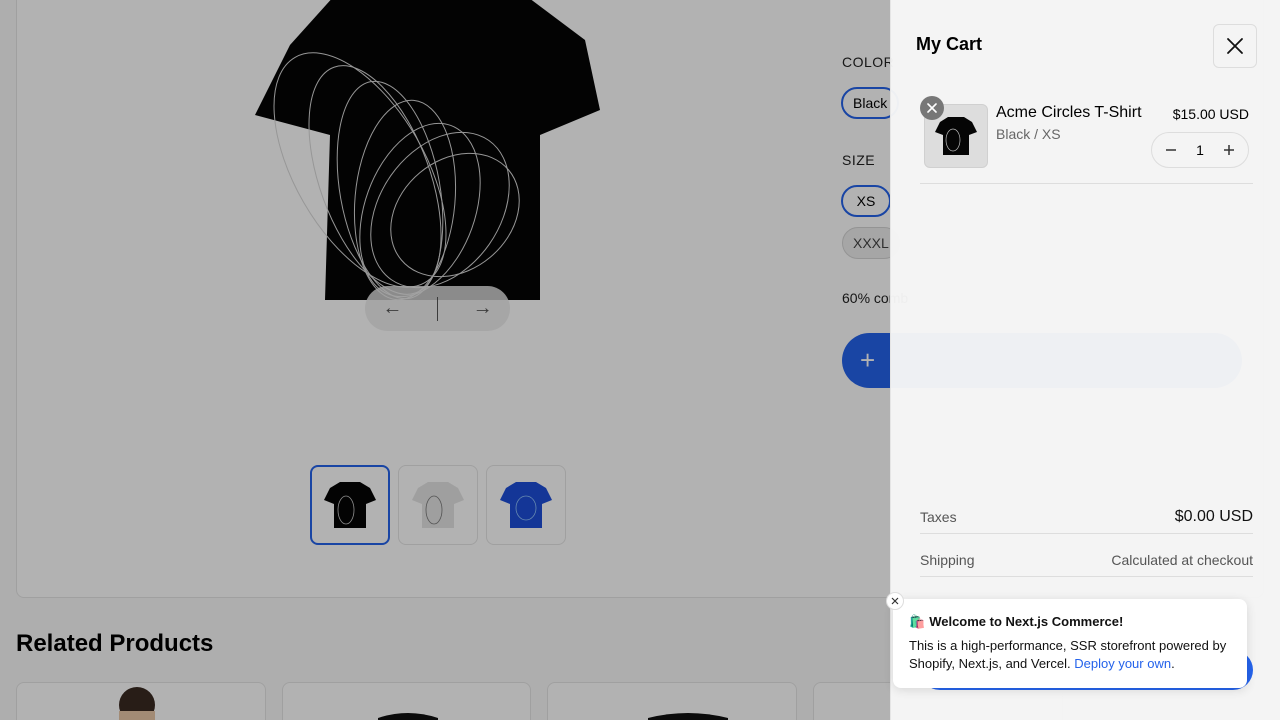 The width and height of the screenshot is (1280, 720). I want to click on decrease-quantity-button, so click(1171, 150).